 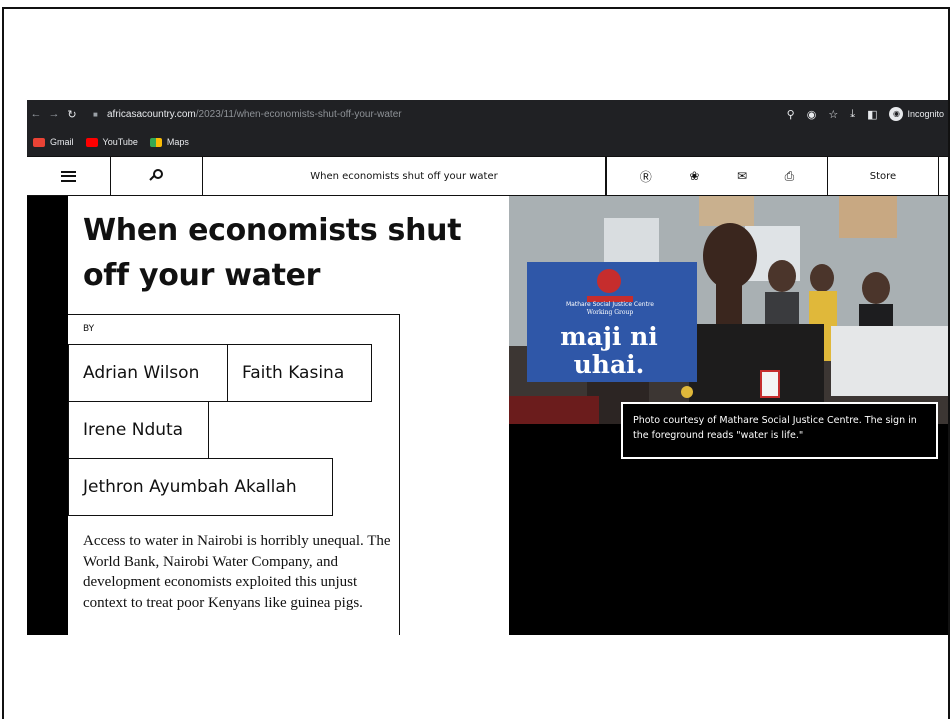 I want to click on author-link: Faith Kasina, so click(x=299, y=373).